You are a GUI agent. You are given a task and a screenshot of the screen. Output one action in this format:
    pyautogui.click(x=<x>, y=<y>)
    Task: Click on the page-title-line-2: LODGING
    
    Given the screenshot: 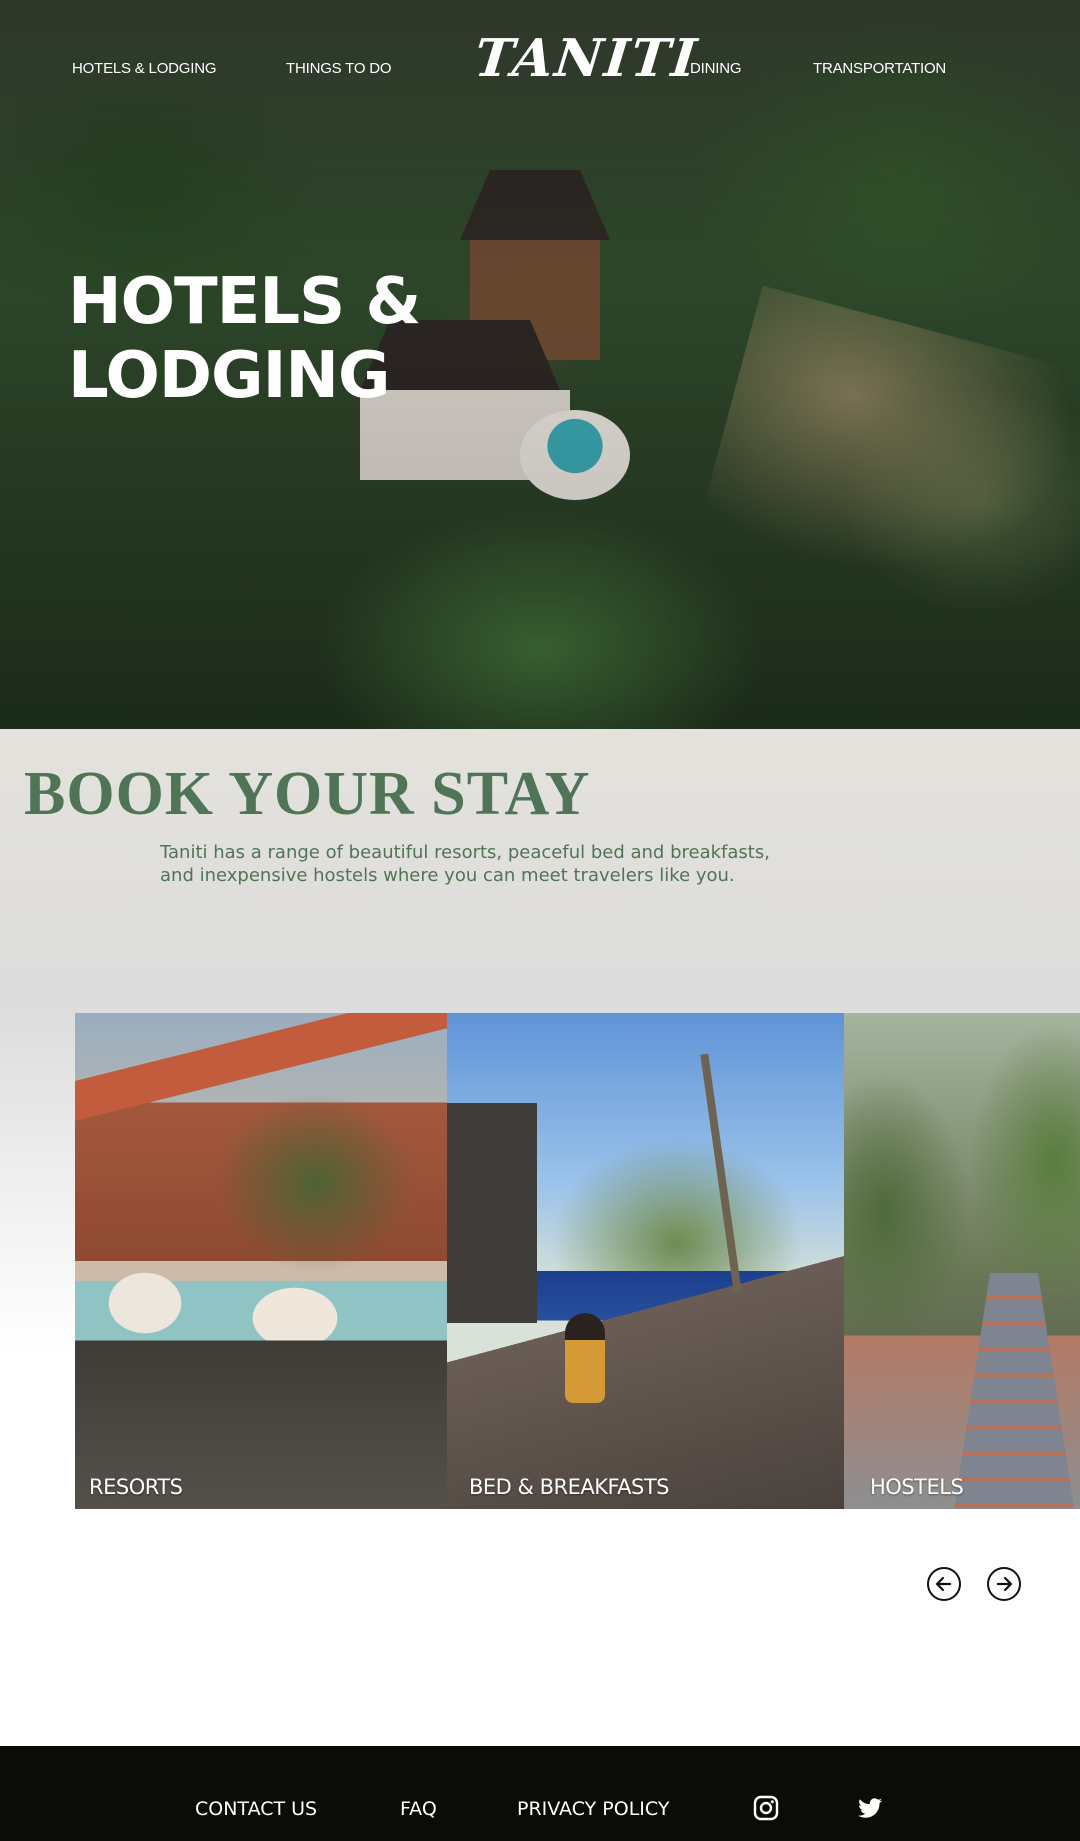 What is the action you would take?
    pyautogui.click(x=229, y=376)
    